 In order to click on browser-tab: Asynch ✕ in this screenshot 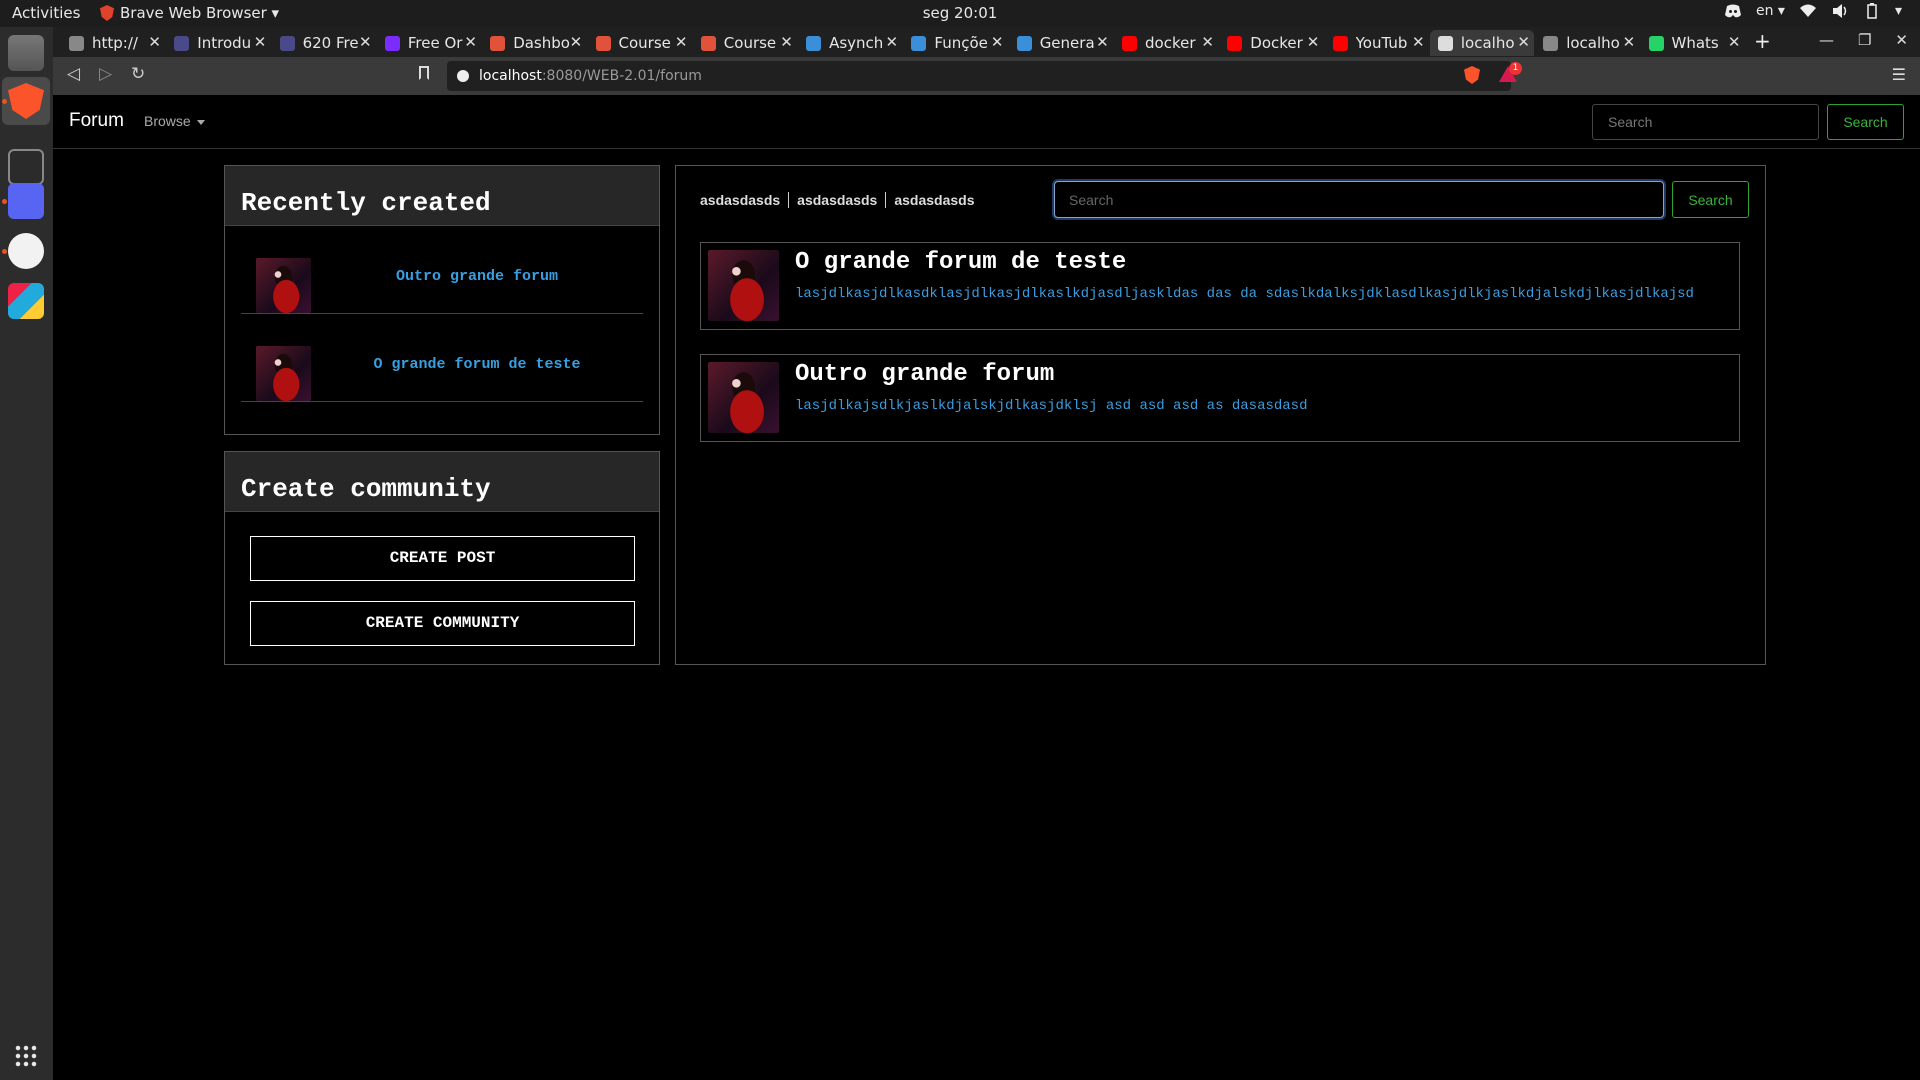, I will do `click(850, 43)`.